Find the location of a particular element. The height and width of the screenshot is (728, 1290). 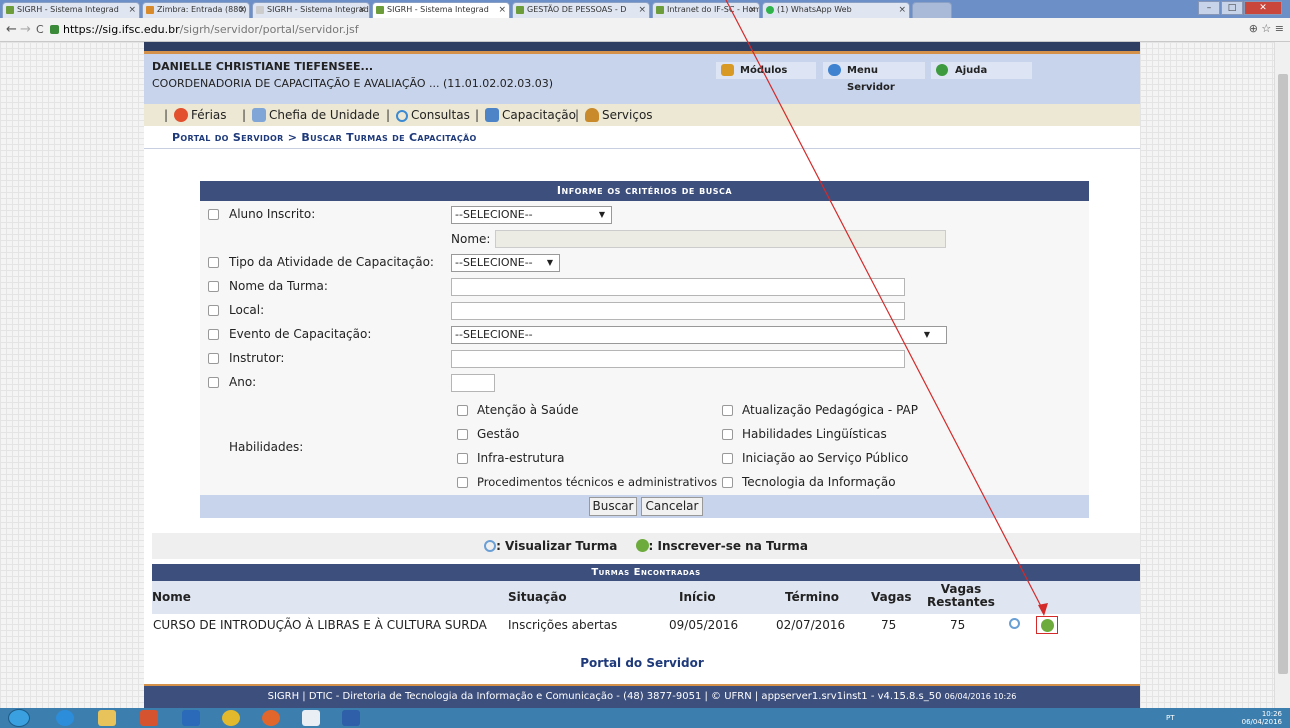

star-icon: ☆ is located at coordinates (1266, 28).